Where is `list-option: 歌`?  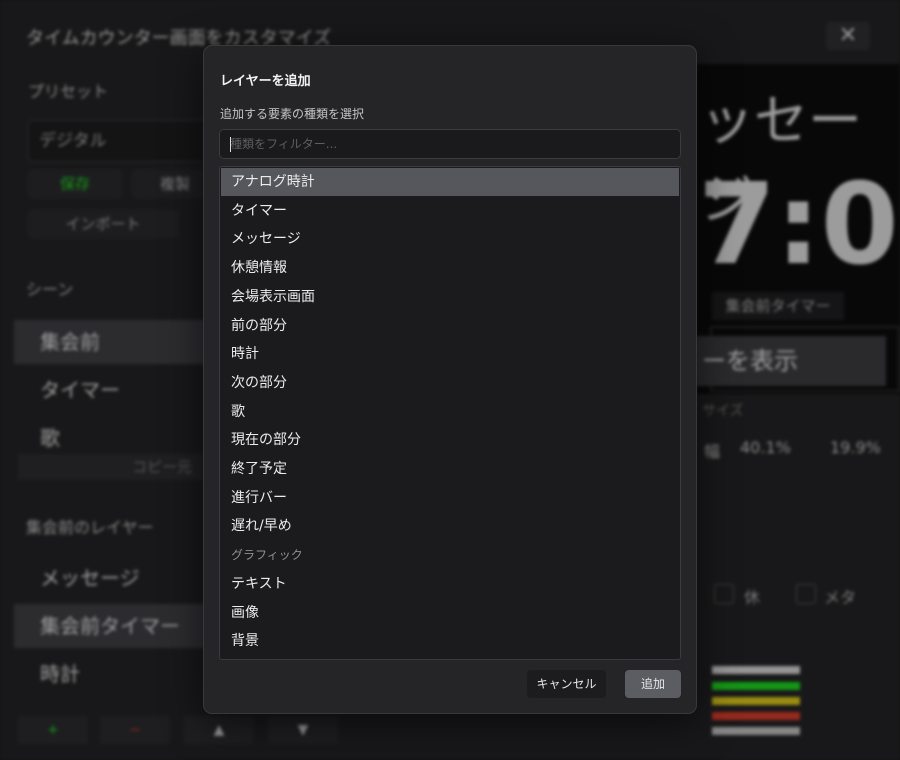
list-option: 歌 is located at coordinates (450, 412).